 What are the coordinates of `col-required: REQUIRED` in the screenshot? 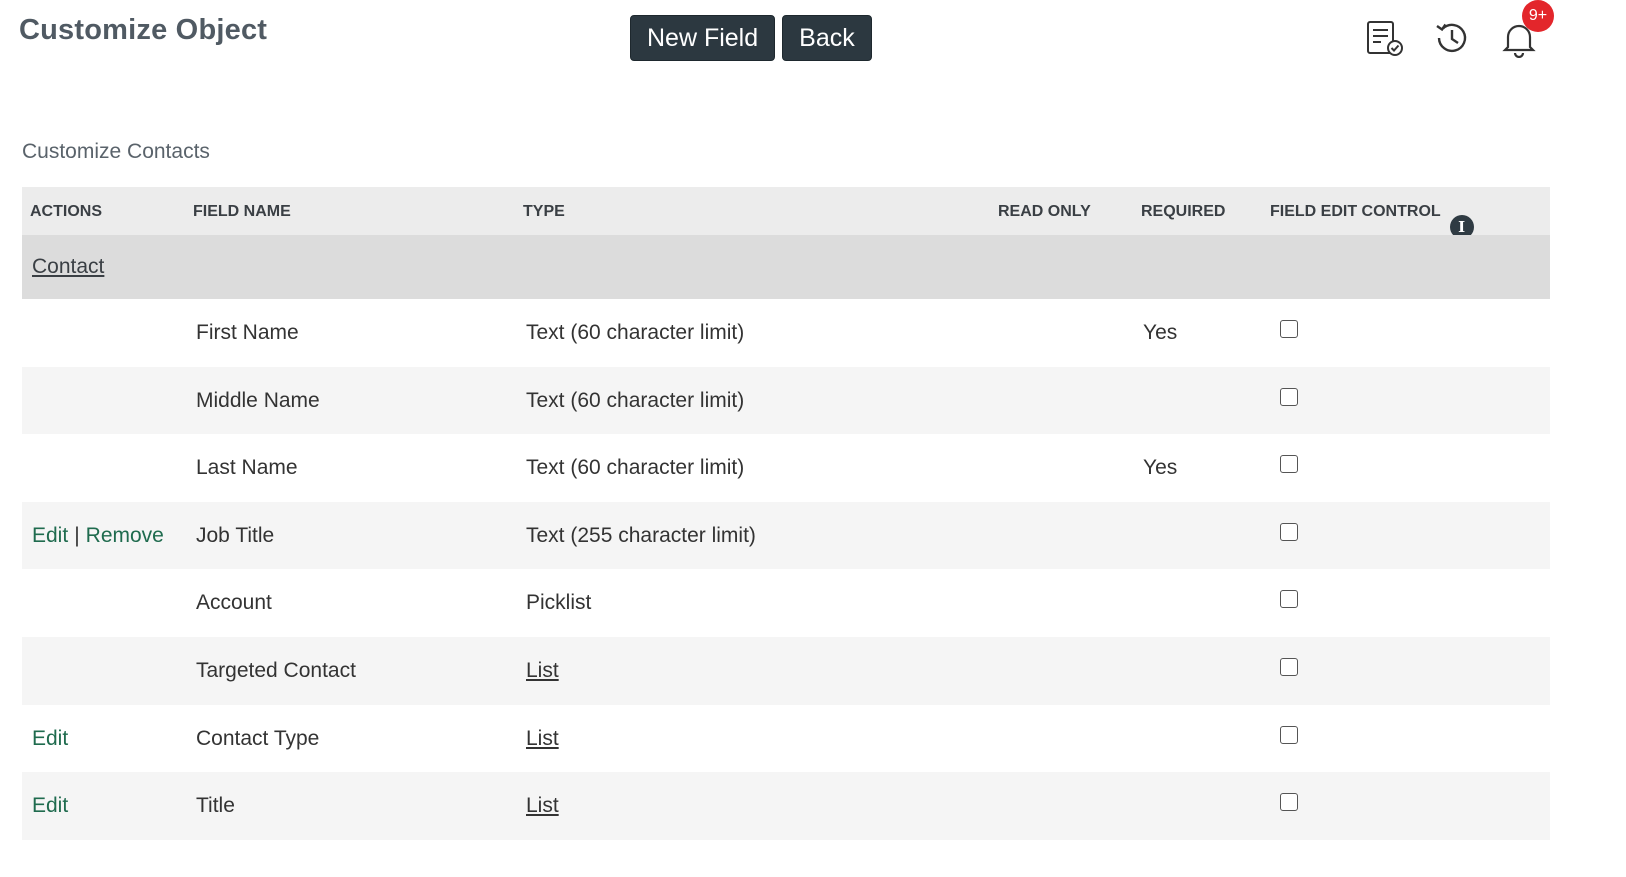 It's located at (1183, 211).